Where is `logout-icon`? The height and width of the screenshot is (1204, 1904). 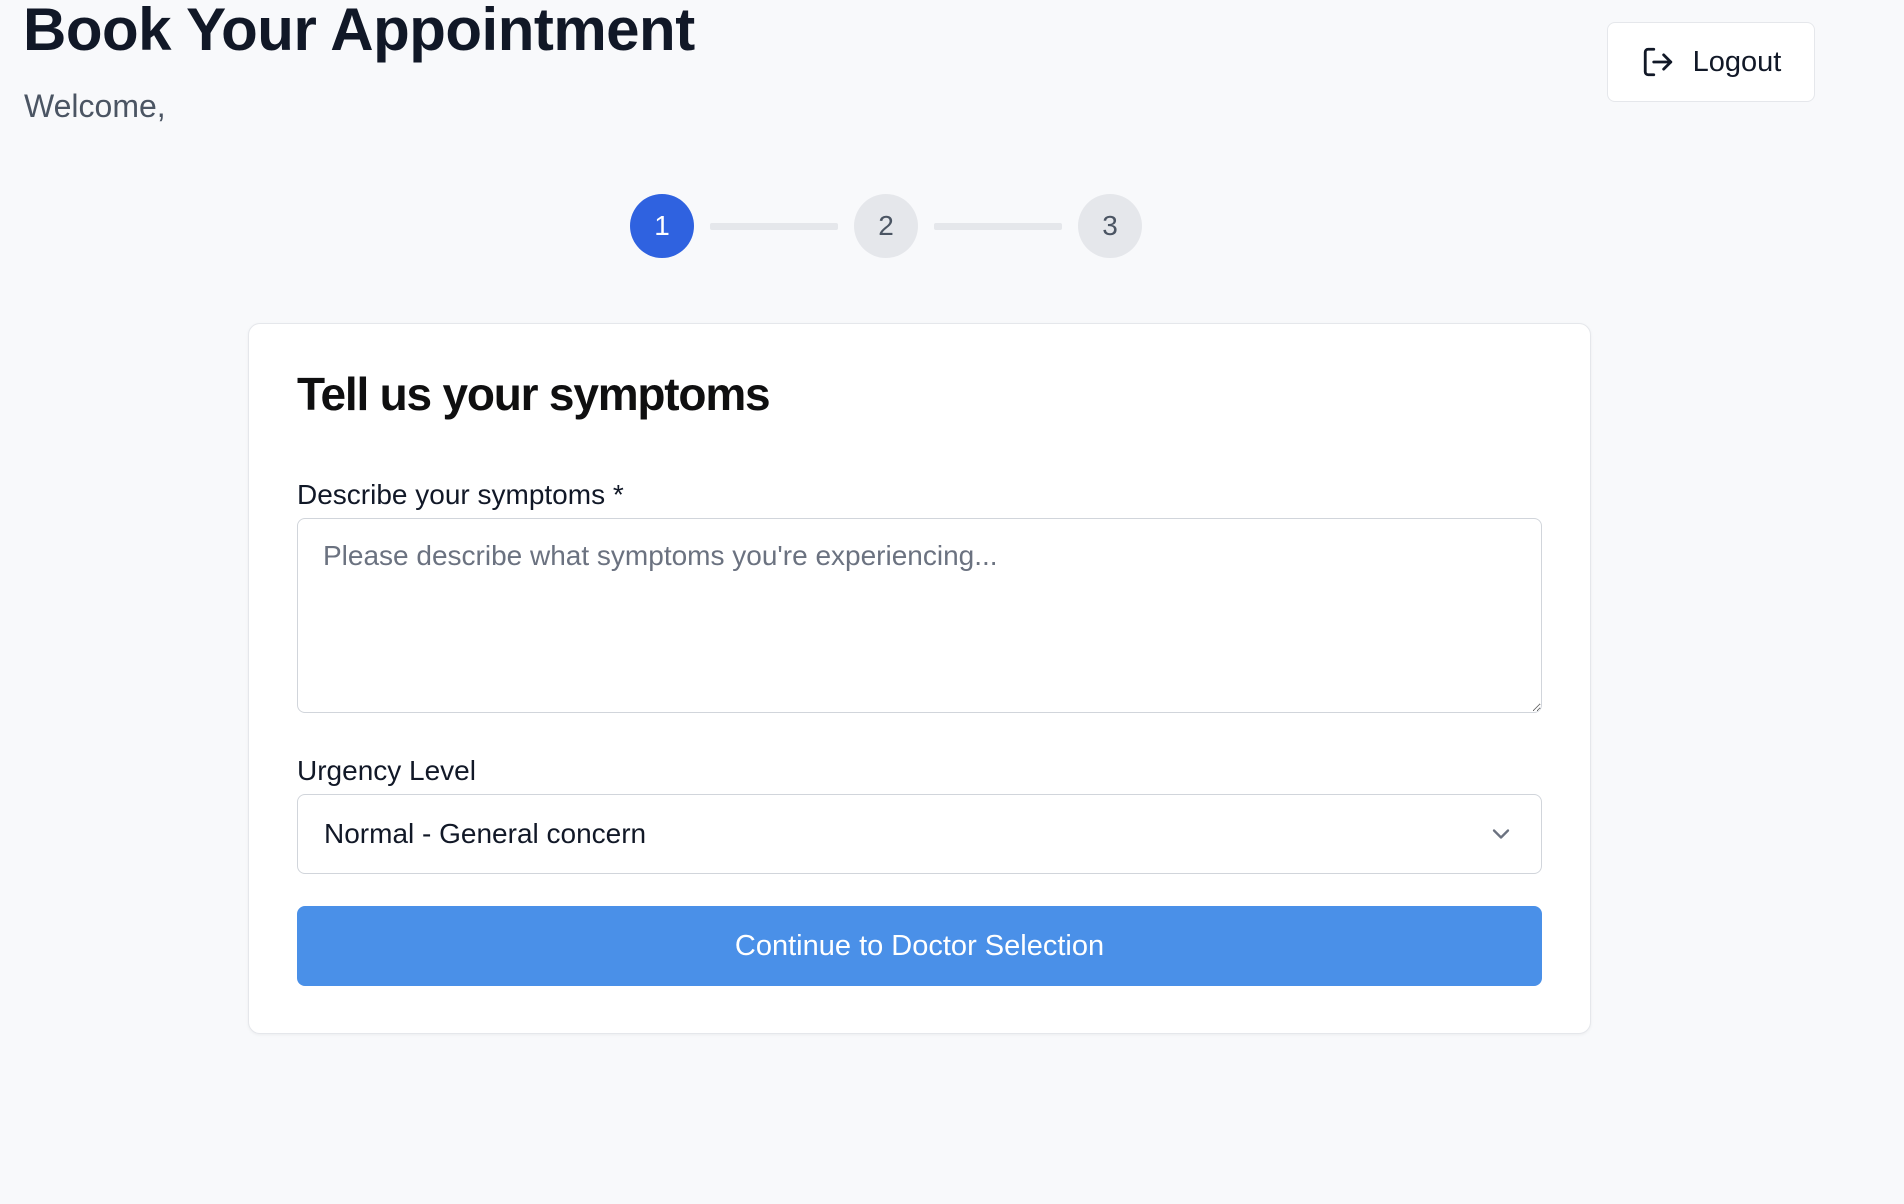
logout-icon is located at coordinates (1657, 62).